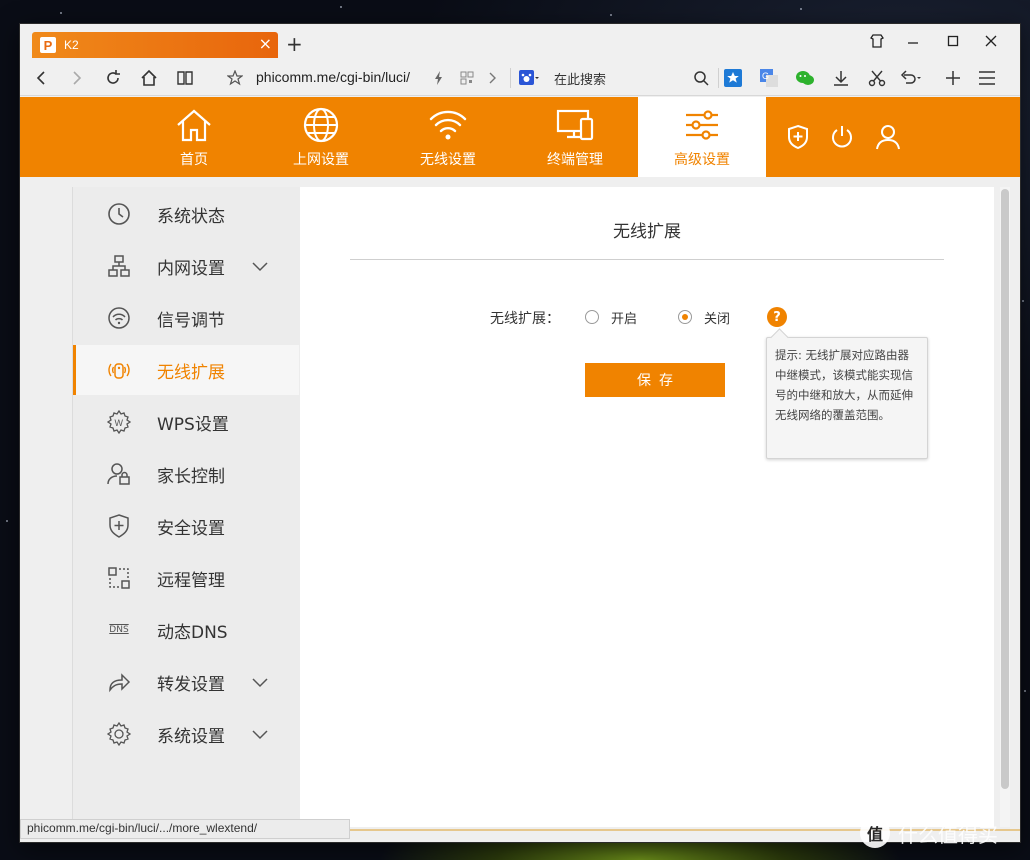 The image size is (1030, 860). I want to click on sidebar-item-dynamic-dns: DNS 动态DNS, so click(186, 630).